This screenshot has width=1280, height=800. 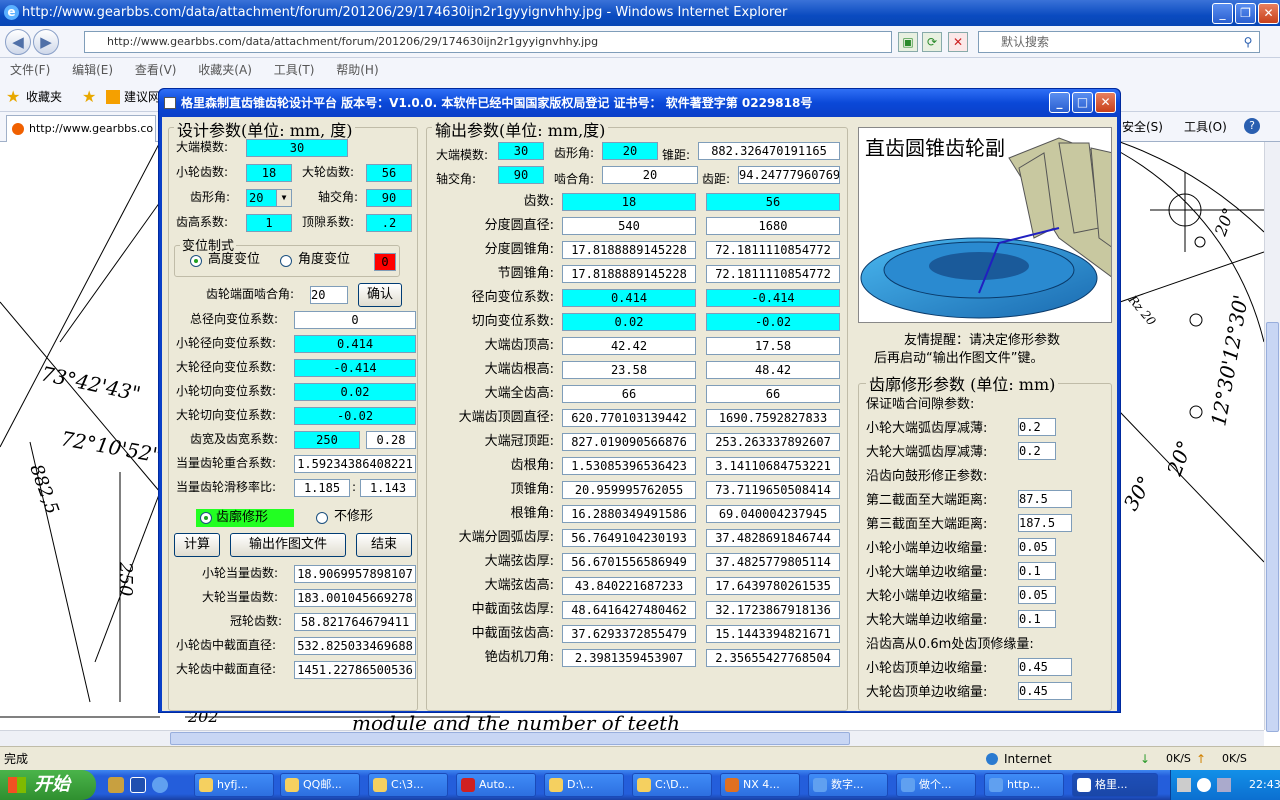 What do you see at coordinates (629, 538) in the screenshot?
I see `output-pinion-value: 56.7649104230193` at bounding box center [629, 538].